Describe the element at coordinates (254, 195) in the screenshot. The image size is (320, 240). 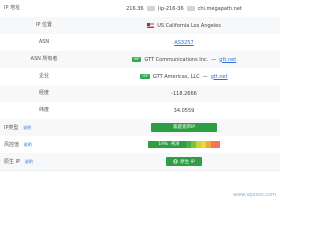
I see `watermark-text: www.vpsxxs.com` at that location.